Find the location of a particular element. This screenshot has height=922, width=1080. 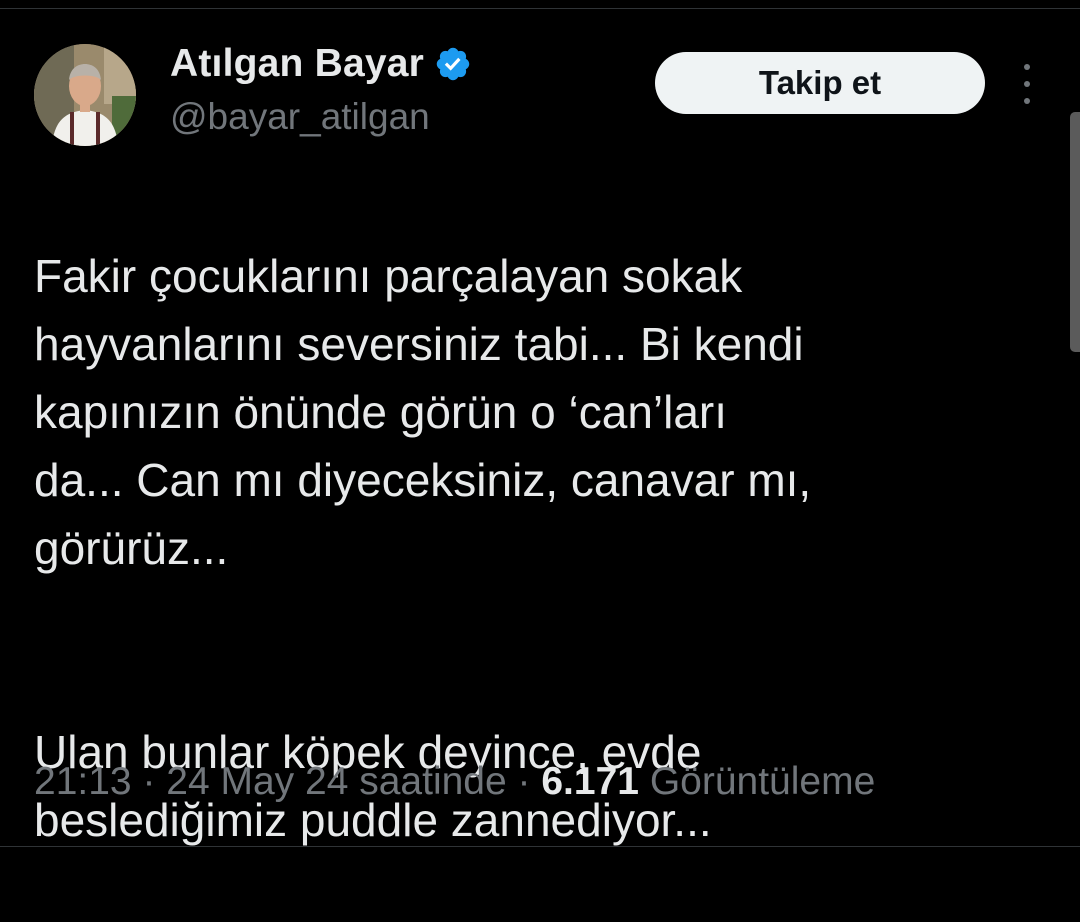

author-display-name: Atılgan Bayar is located at coordinates (297, 64).